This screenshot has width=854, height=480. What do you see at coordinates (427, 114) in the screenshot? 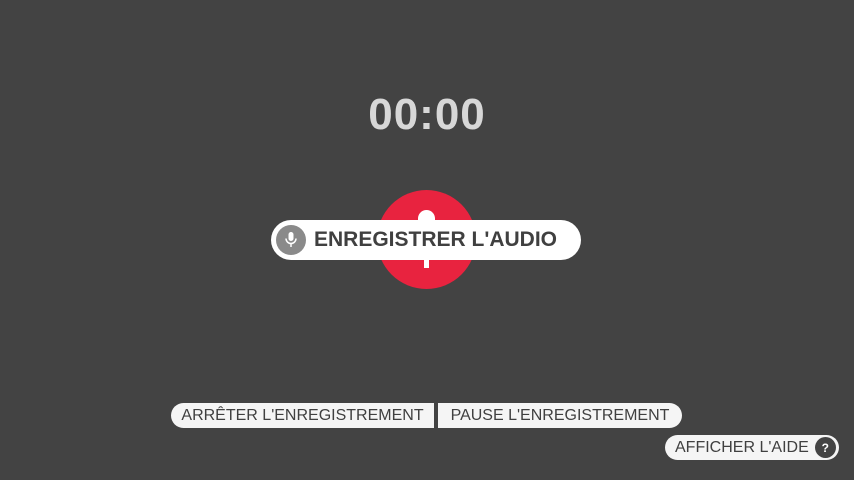
I see `timer-display: 00:00` at bounding box center [427, 114].